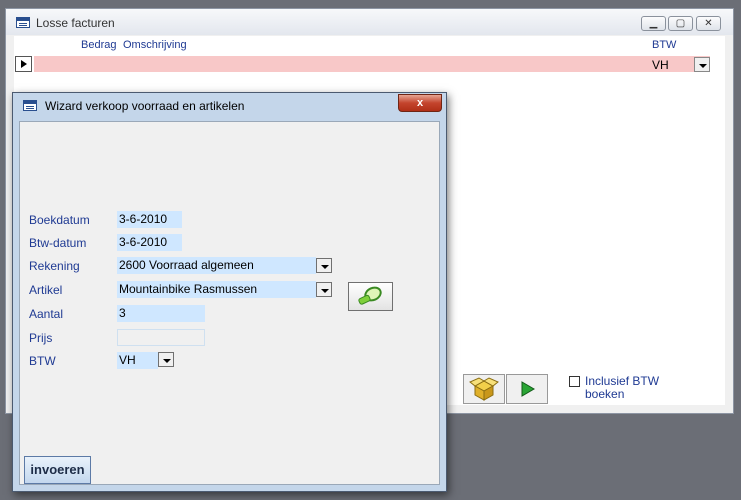  What do you see at coordinates (54, 266) in the screenshot?
I see `rekening-label: Rekening` at bounding box center [54, 266].